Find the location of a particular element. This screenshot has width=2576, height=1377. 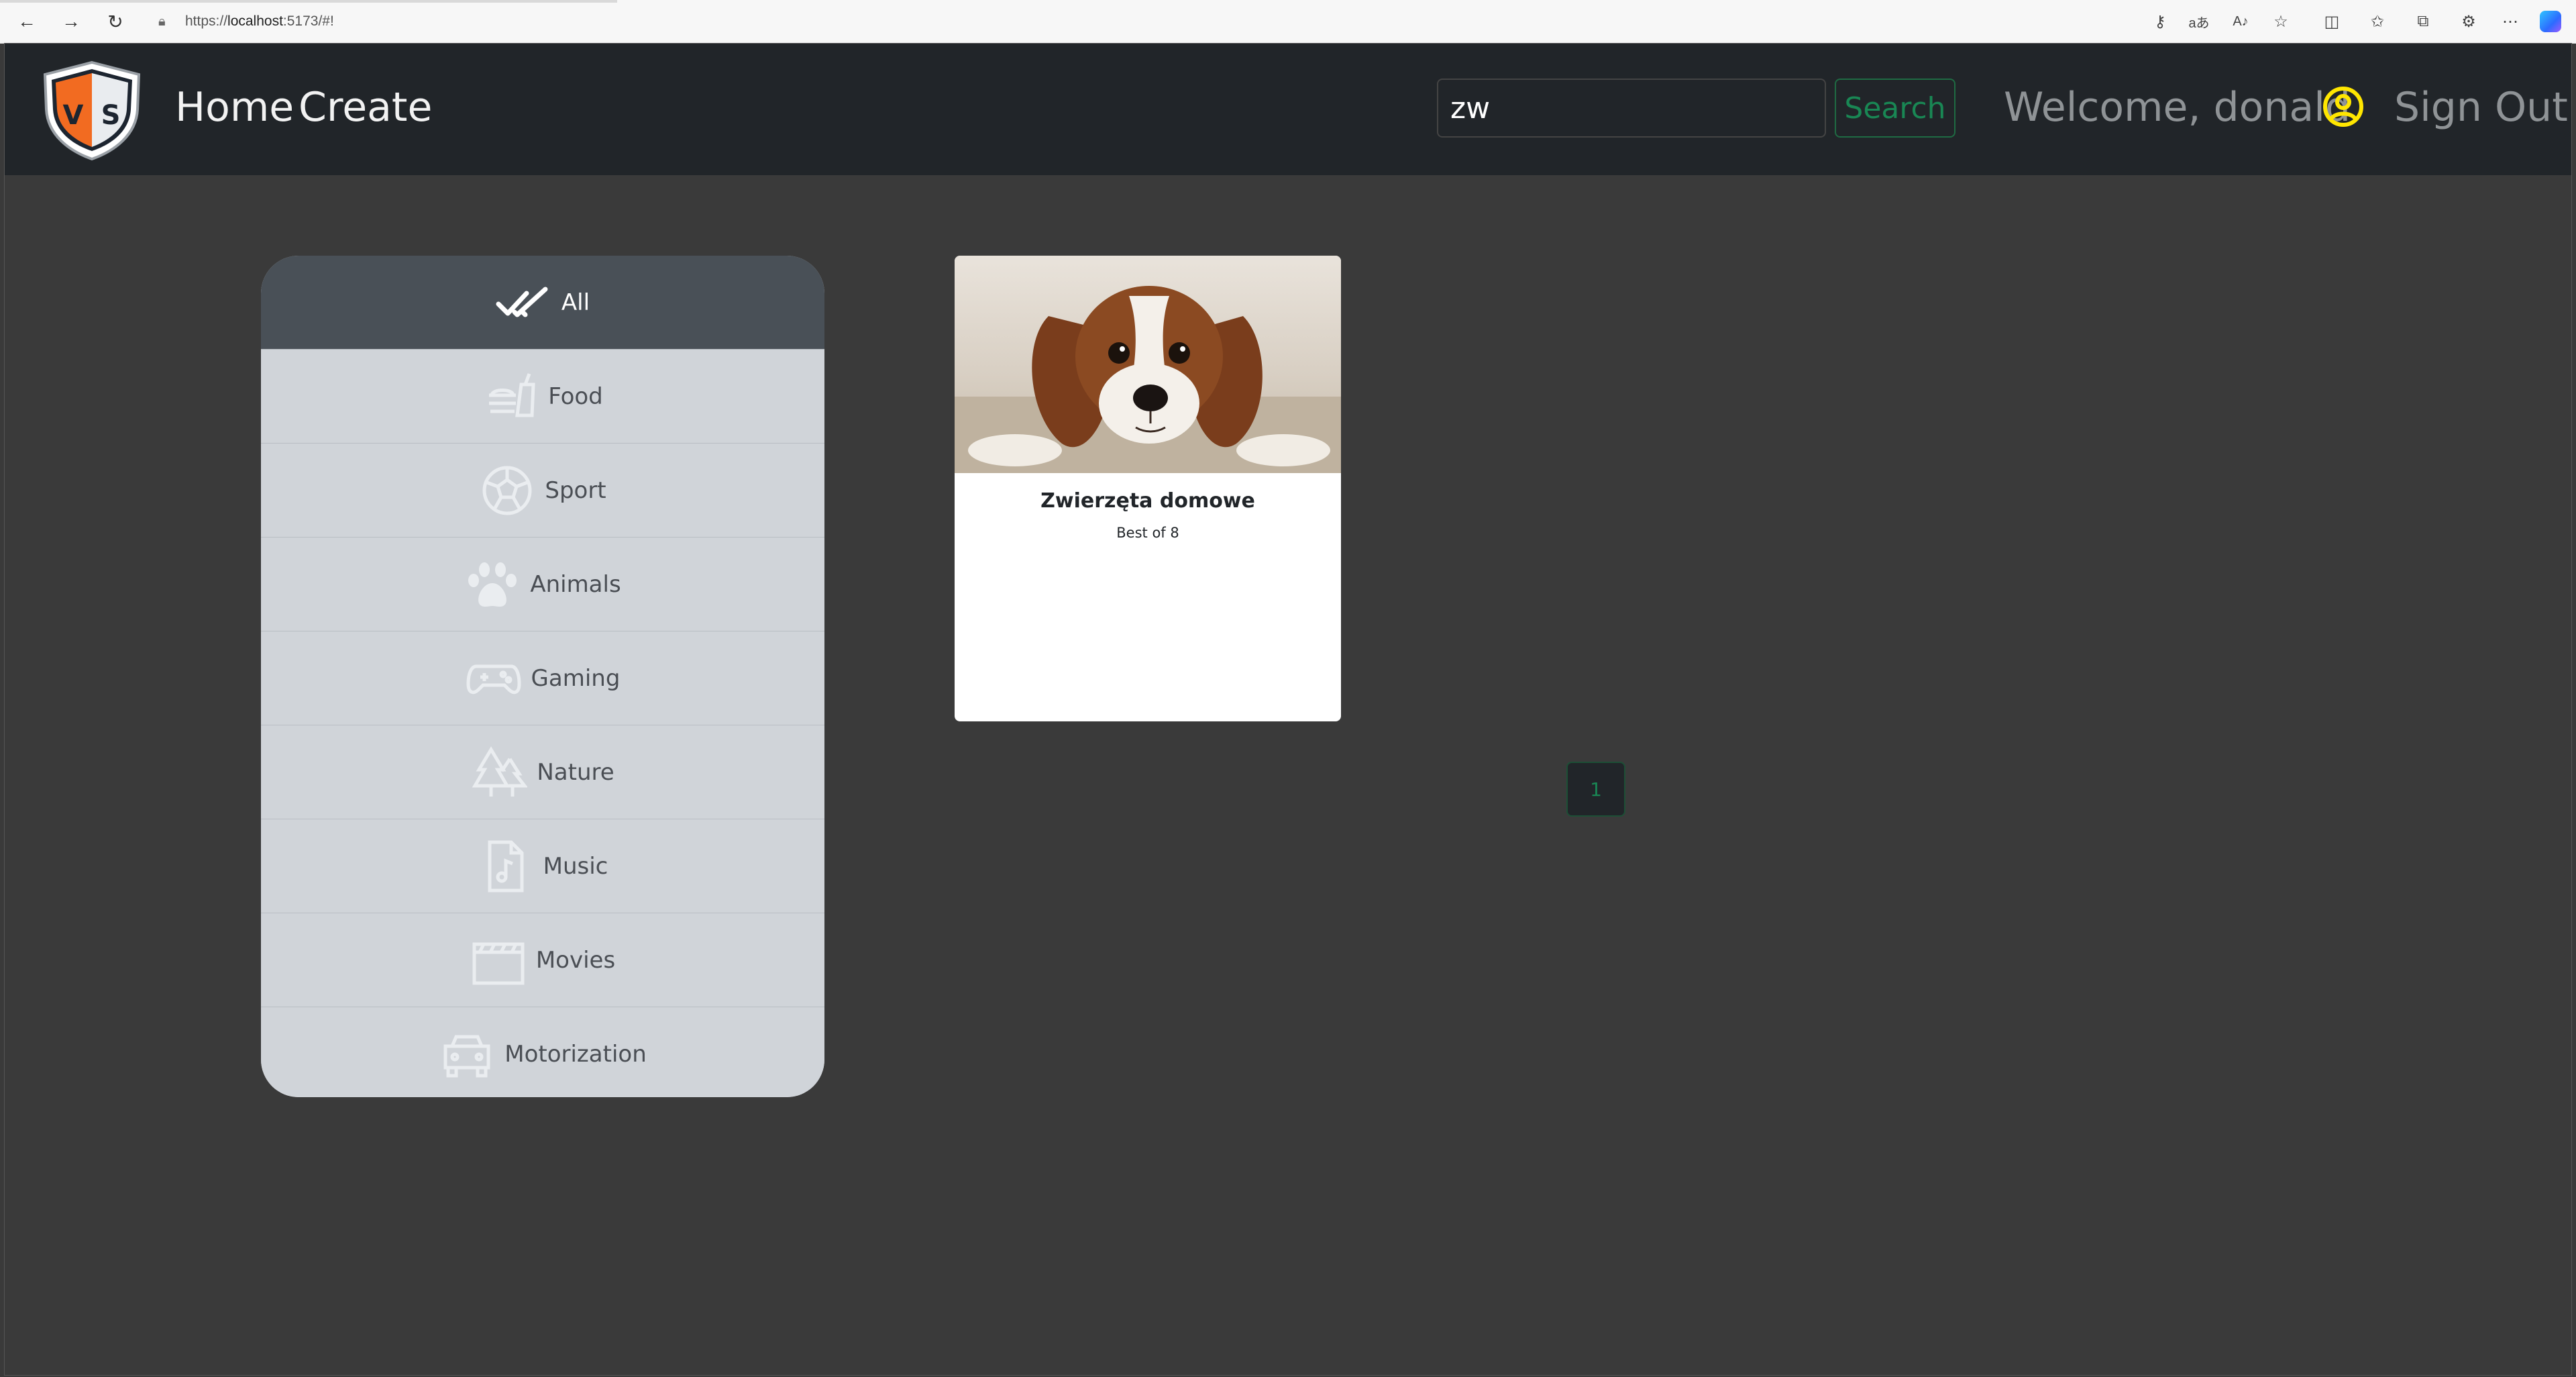

refresh-icon: ↻ is located at coordinates (115, 21).